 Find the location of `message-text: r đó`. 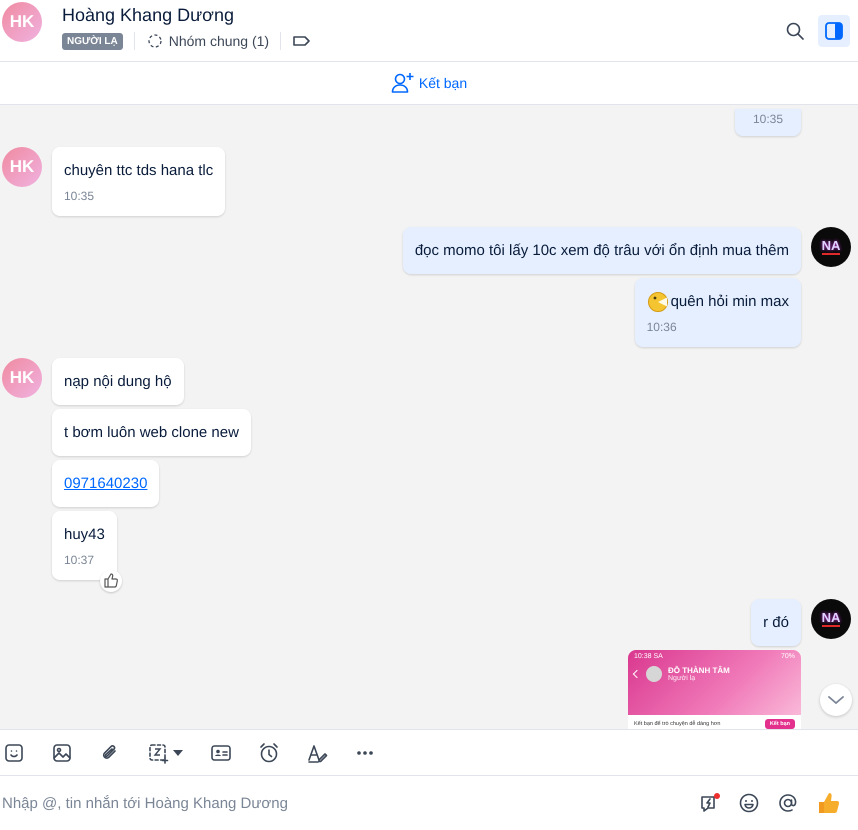

message-text: r đó is located at coordinates (776, 623).